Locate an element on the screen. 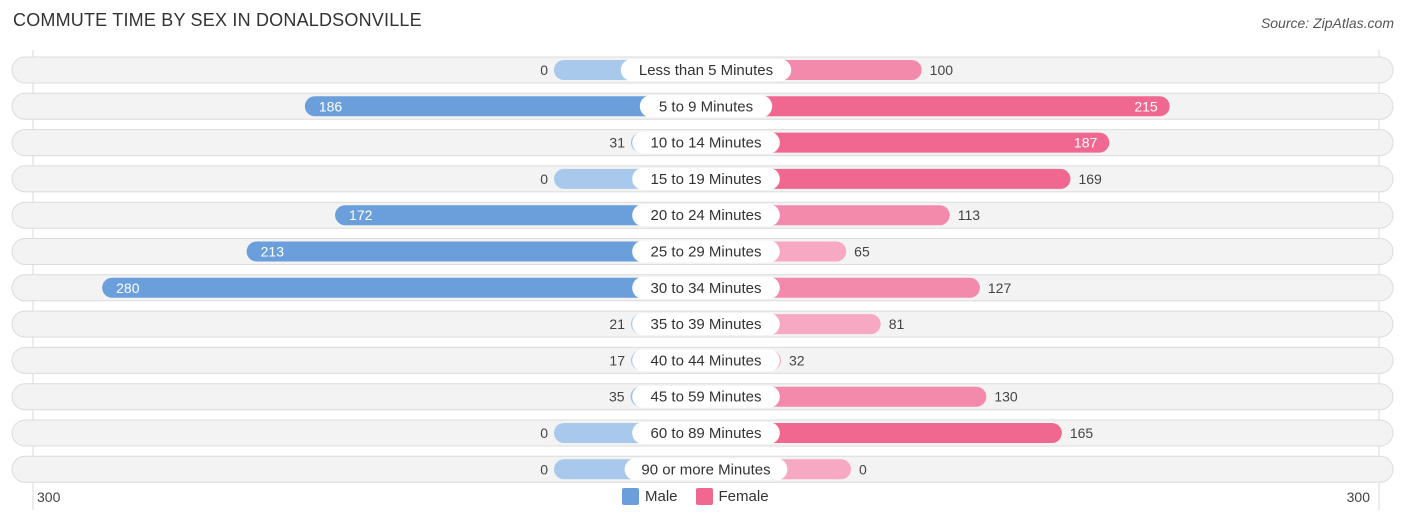 The height and width of the screenshot is (522, 1406). axis-left-label: 300 is located at coordinates (49, 497).